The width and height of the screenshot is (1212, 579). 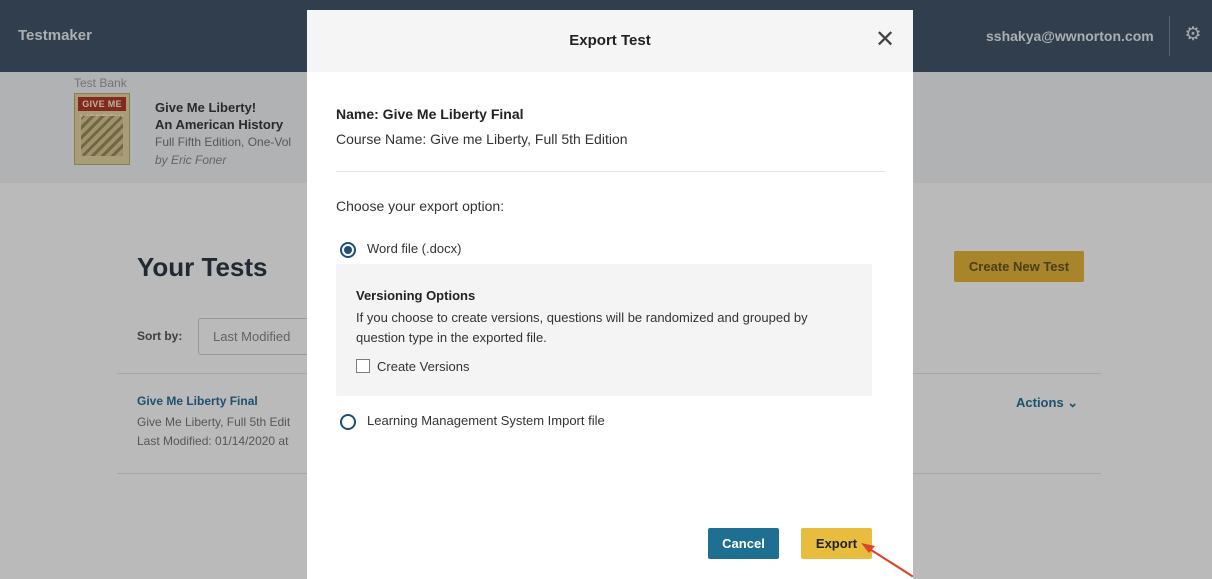 I want to click on dialog-header: Export Test ✕, so click(x=610, y=41).